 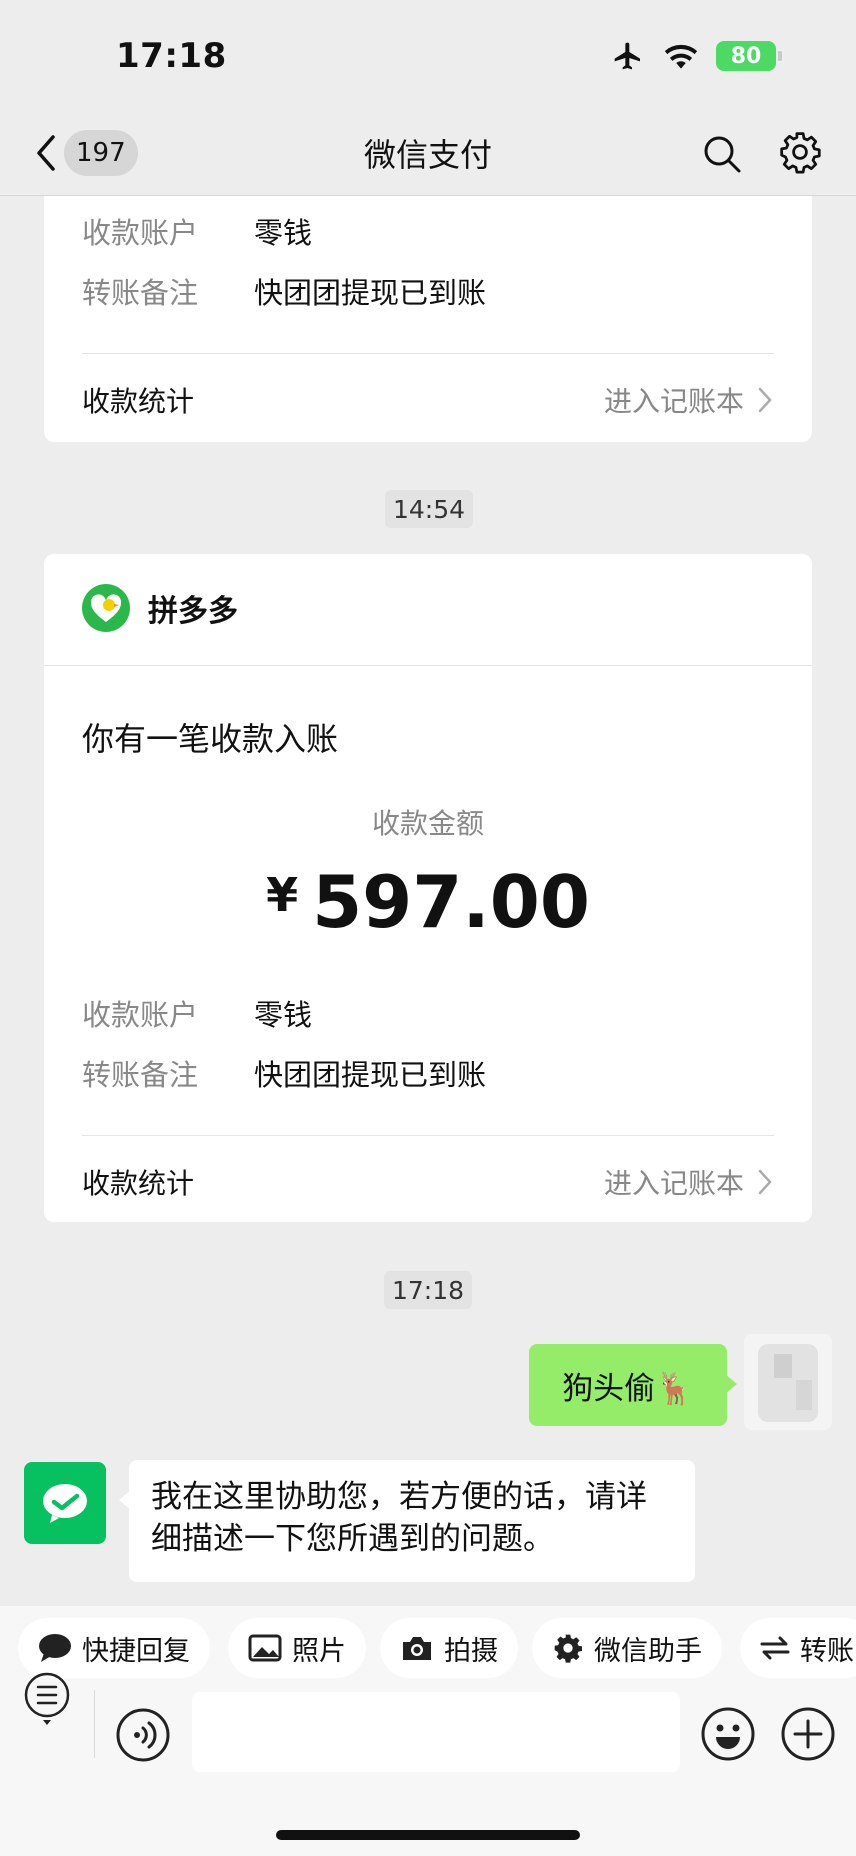 What do you see at coordinates (407, 1521) in the screenshot?
I see `message-bubble-incoming: 我在这里协助您，若方便的话，请详细描述一下您所遇到的问题。` at bounding box center [407, 1521].